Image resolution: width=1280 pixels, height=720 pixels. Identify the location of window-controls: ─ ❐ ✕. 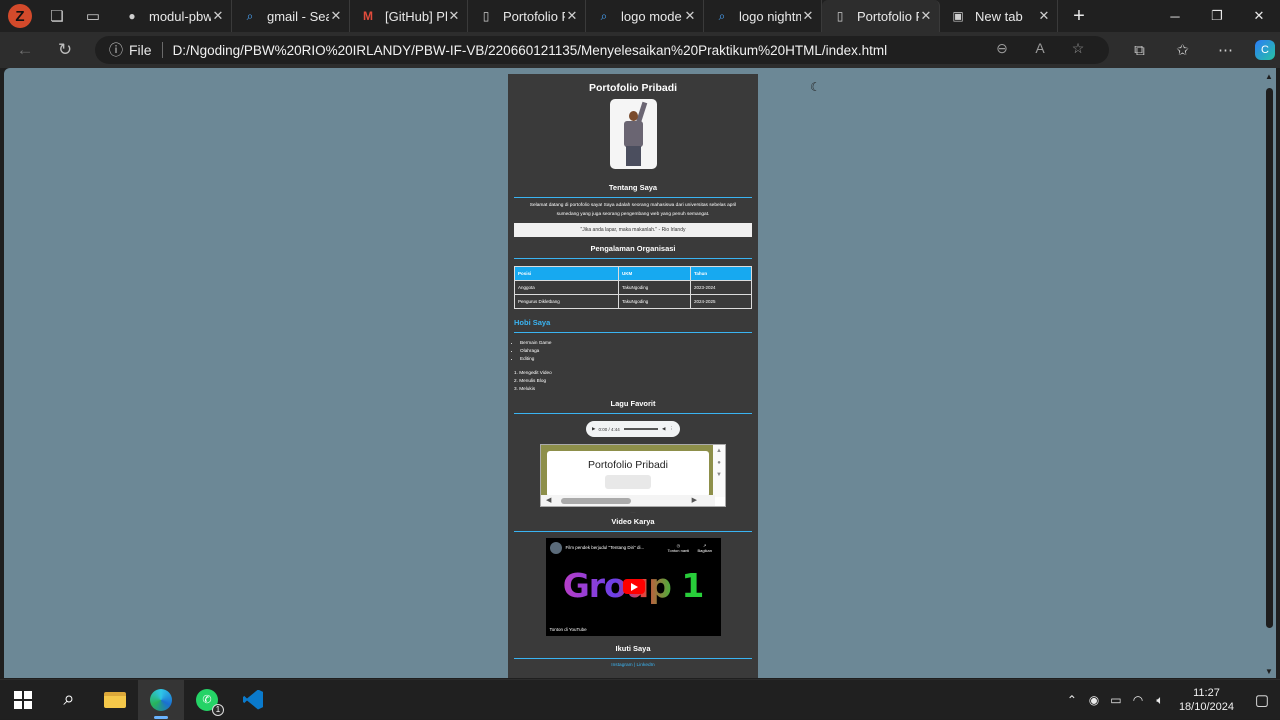
(1217, 16).